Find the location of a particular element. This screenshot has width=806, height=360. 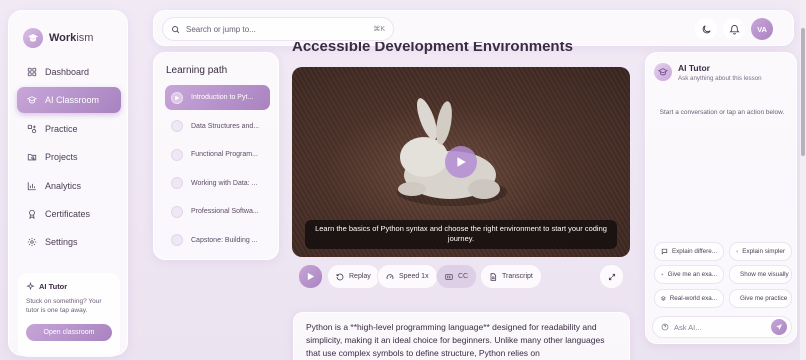

quick-action-chip: Give me practice is located at coordinates (760, 298).